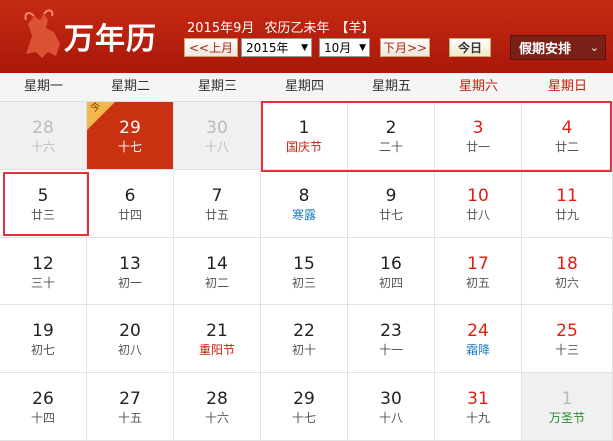 Image resolution: width=613 pixels, height=441 pixels. Describe the element at coordinates (477, 147) in the screenshot. I see `lunar-date: 廿一` at that location.